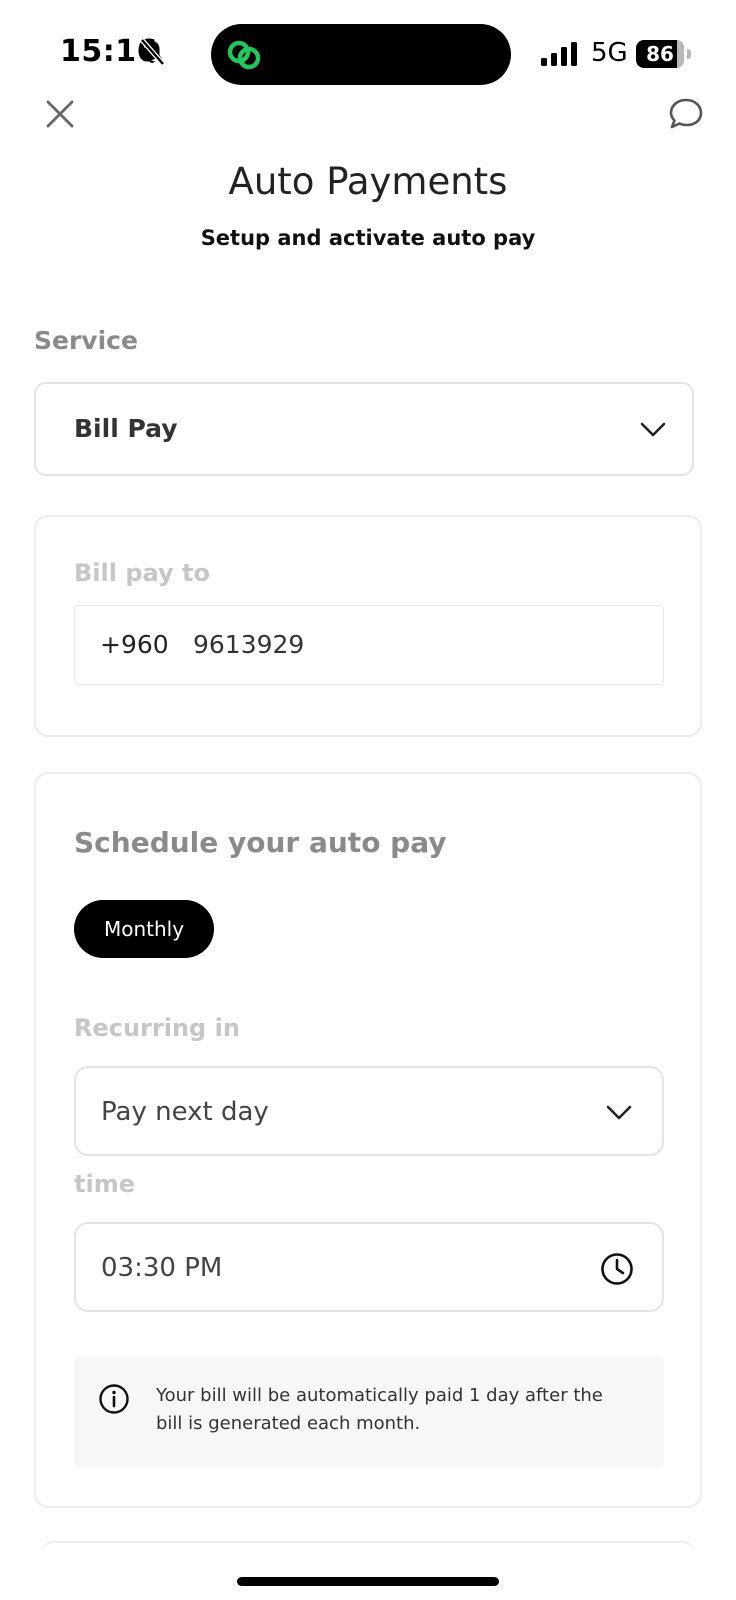 The image size is (736, 1600). What do you see at coordinates (157, 1028) in the screenshot?
I see `recurring-label: Recurring in` at bounding box center [157, 1028].